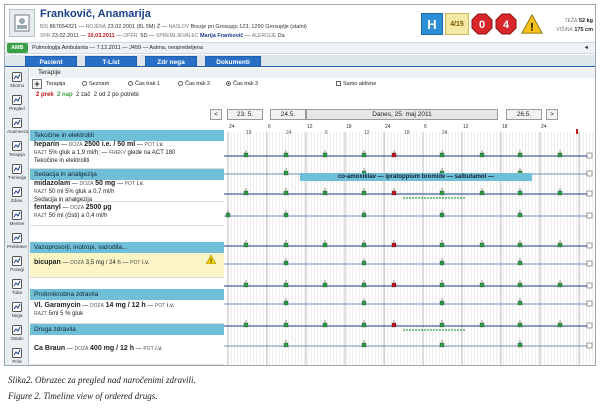 This screenshot has width=600, height=409. I want to click on sidebar-item-skorno: Skorno, so click(17, 81).